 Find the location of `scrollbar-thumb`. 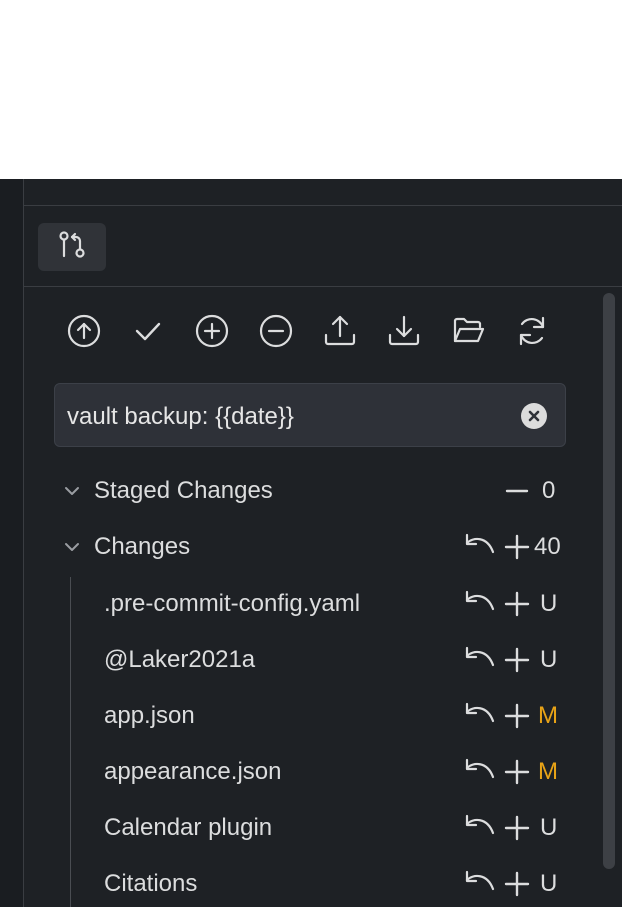

scrollbar-thumb is located at coordinates (609, 581).